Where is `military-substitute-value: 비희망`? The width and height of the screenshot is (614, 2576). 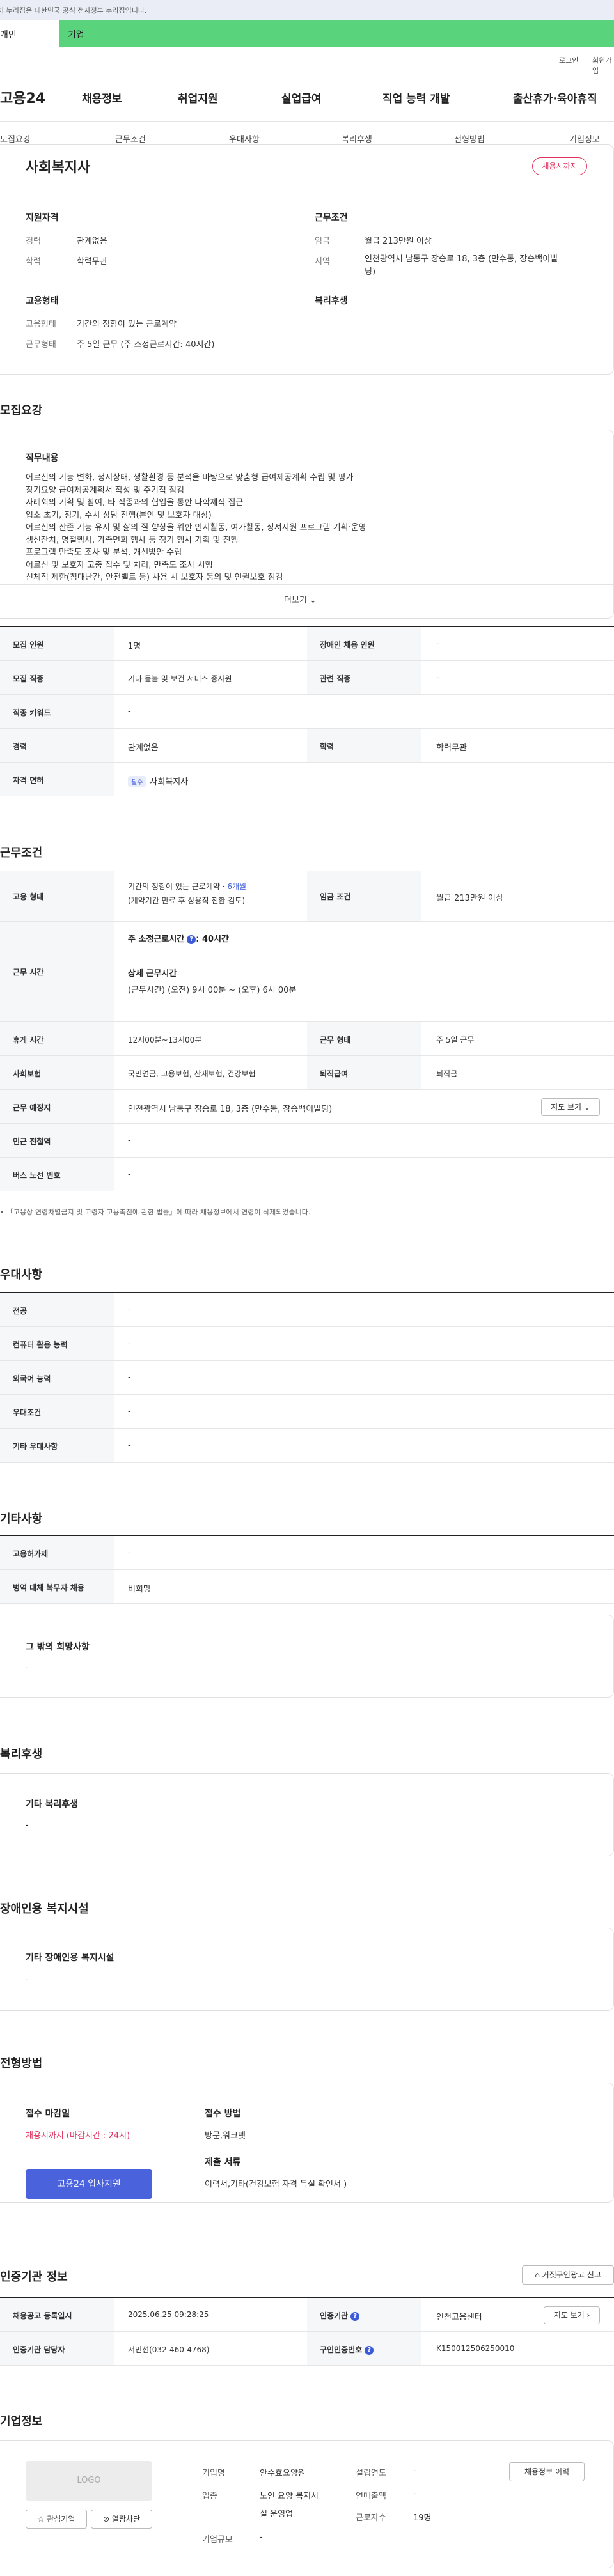 military-substitute-value: 비희망 is located at coordinates (139, 1589).